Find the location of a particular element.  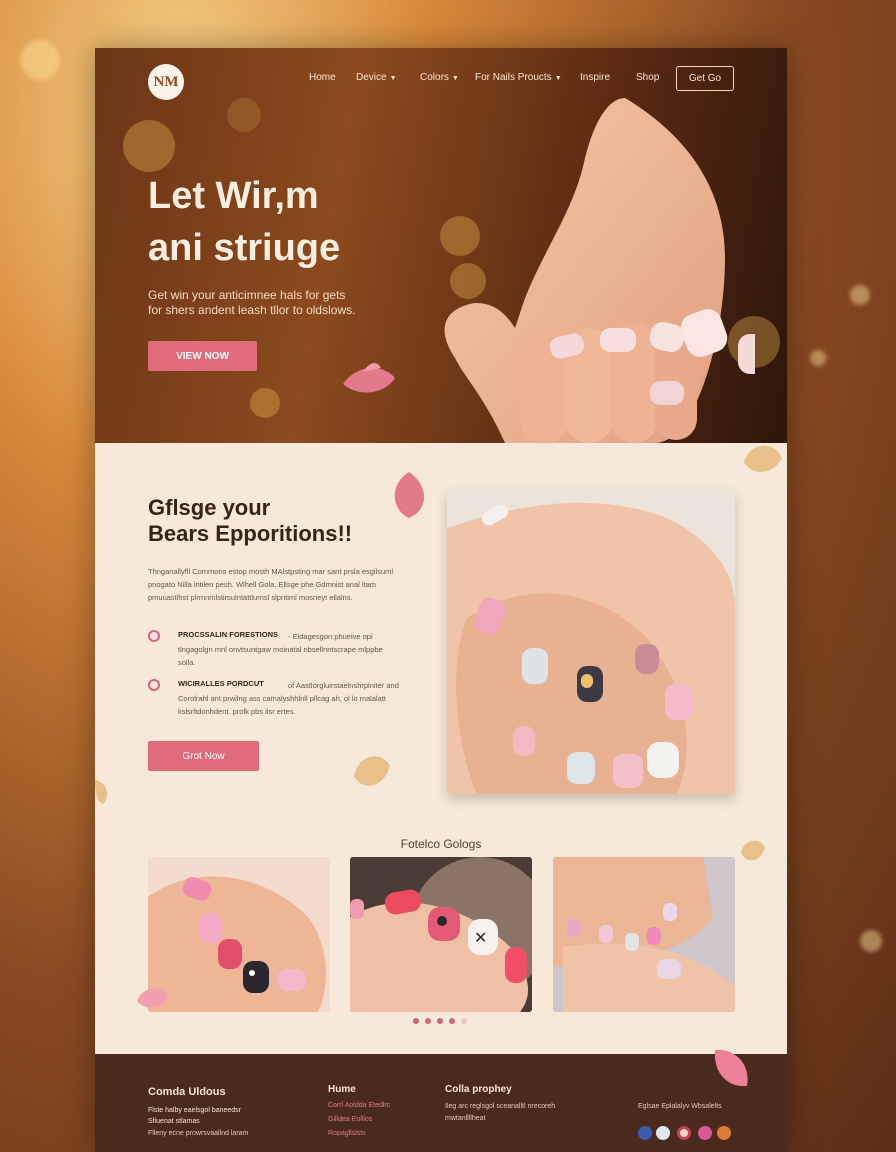

footer-heading-home: Hume is located at coordinates (342, 1089).